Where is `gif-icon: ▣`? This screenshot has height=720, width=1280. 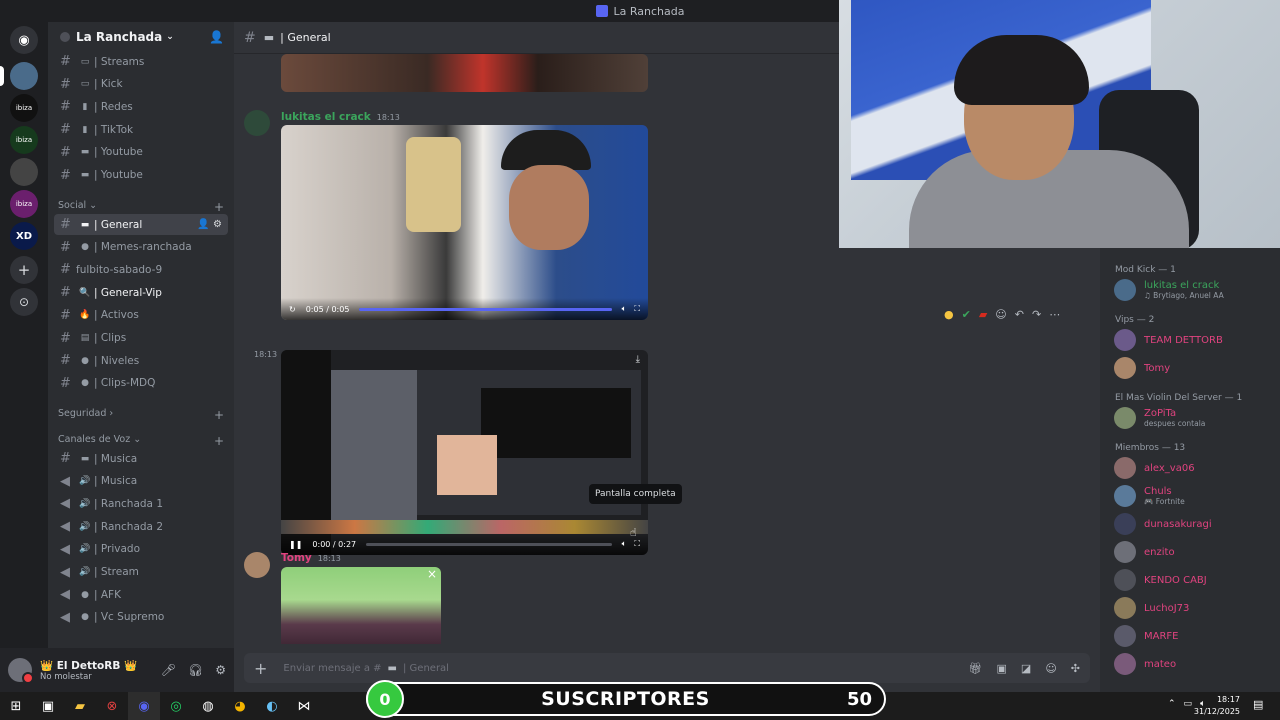
gif-icon: ▣ is located at coordinates (1002, 668).